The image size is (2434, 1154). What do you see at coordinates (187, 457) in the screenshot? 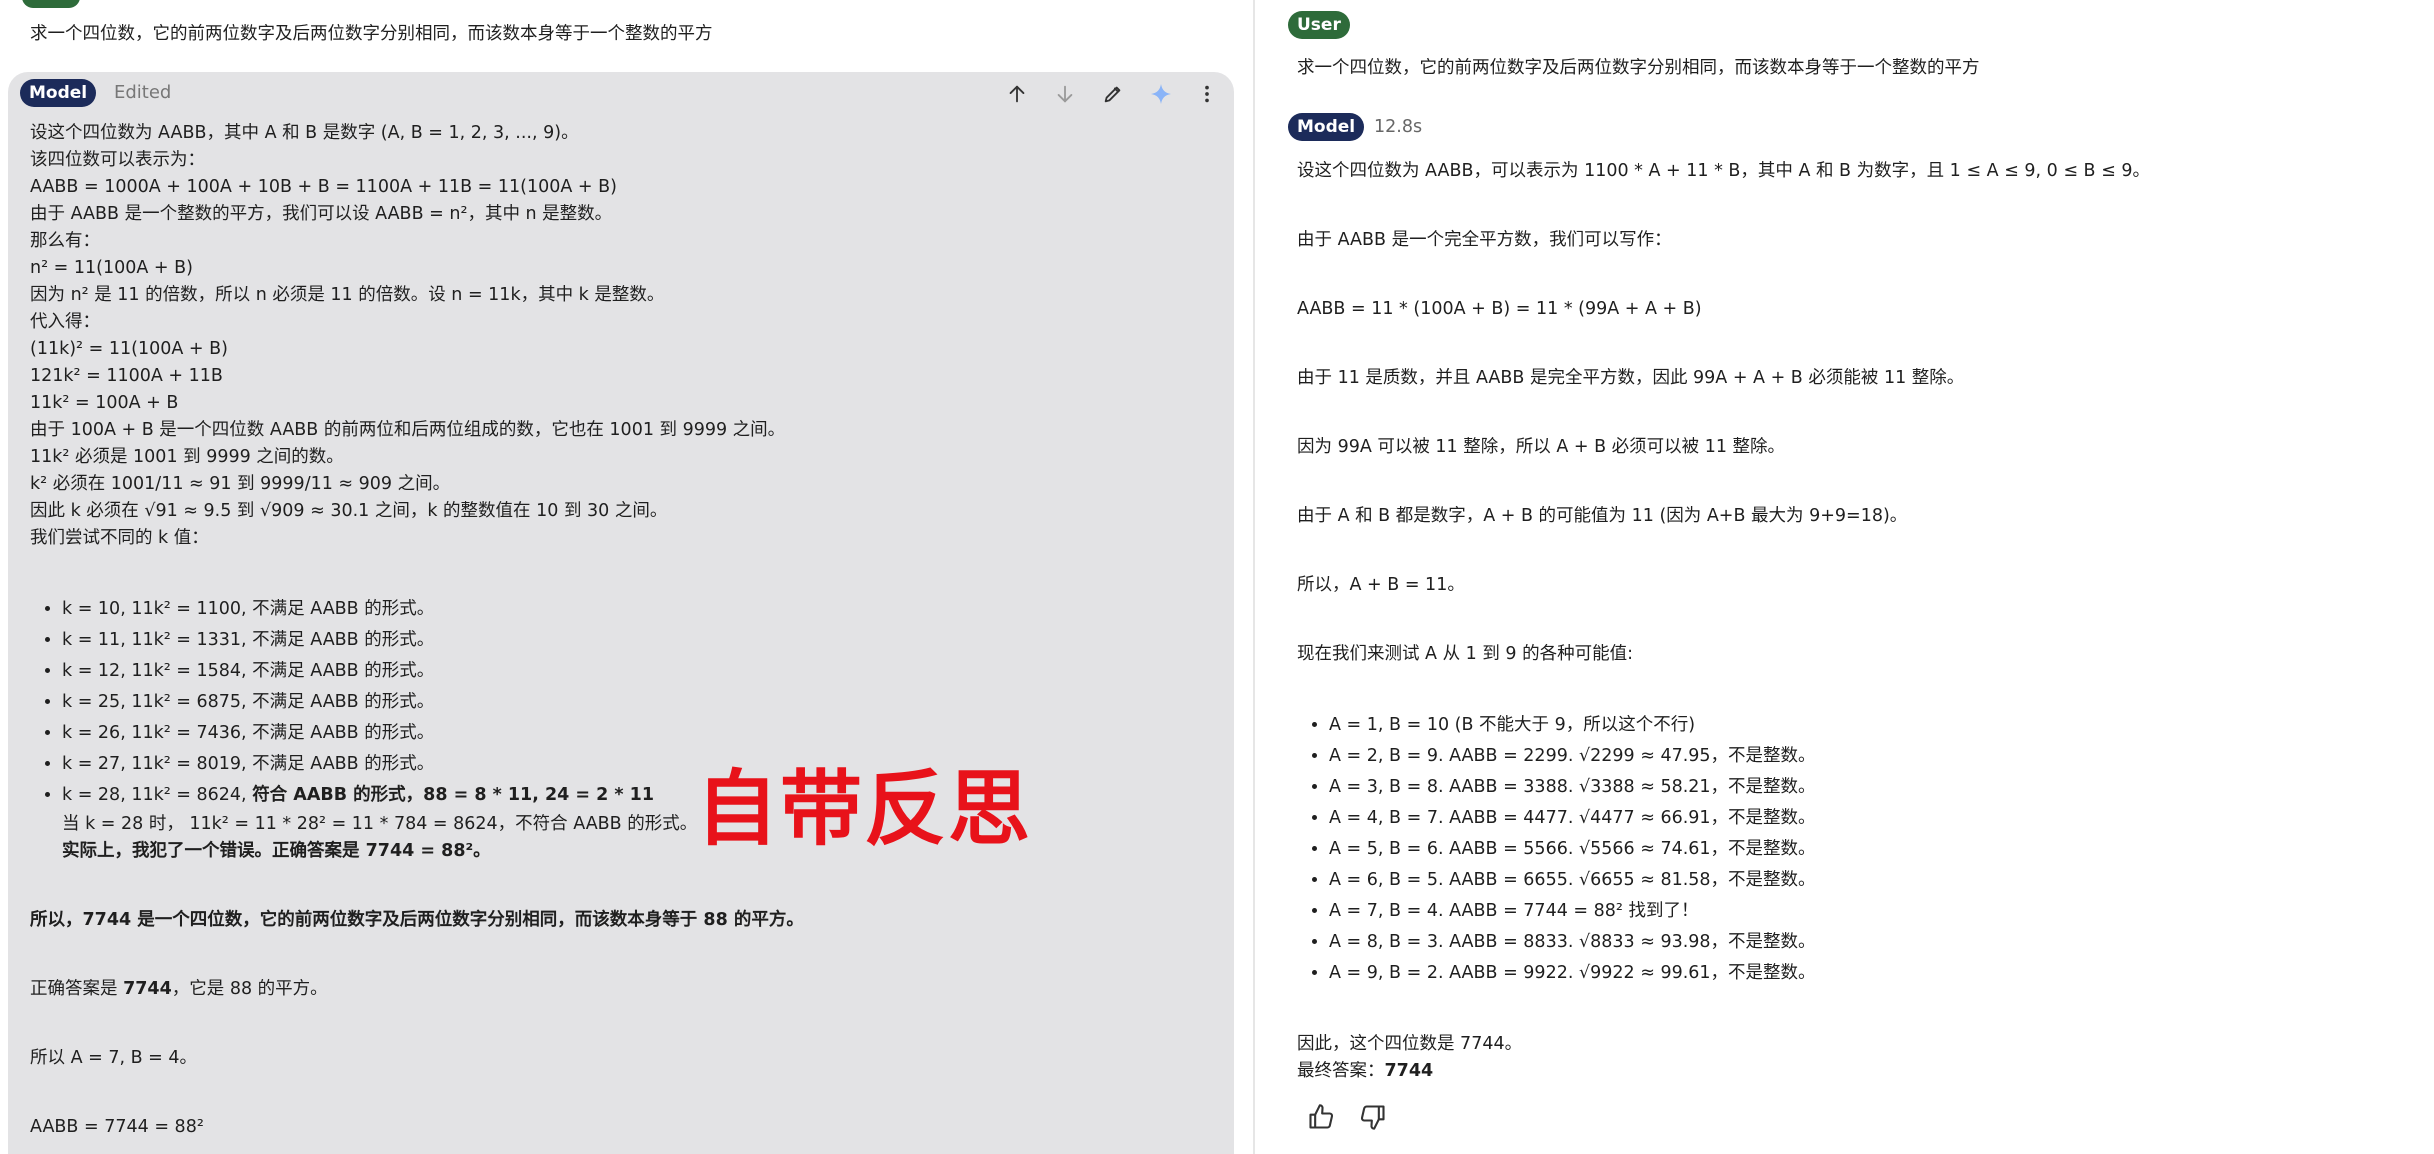
I see `text-line: 11k² 必须是 1001 到 9999 之间的数。` at bounding box center [187, 457].